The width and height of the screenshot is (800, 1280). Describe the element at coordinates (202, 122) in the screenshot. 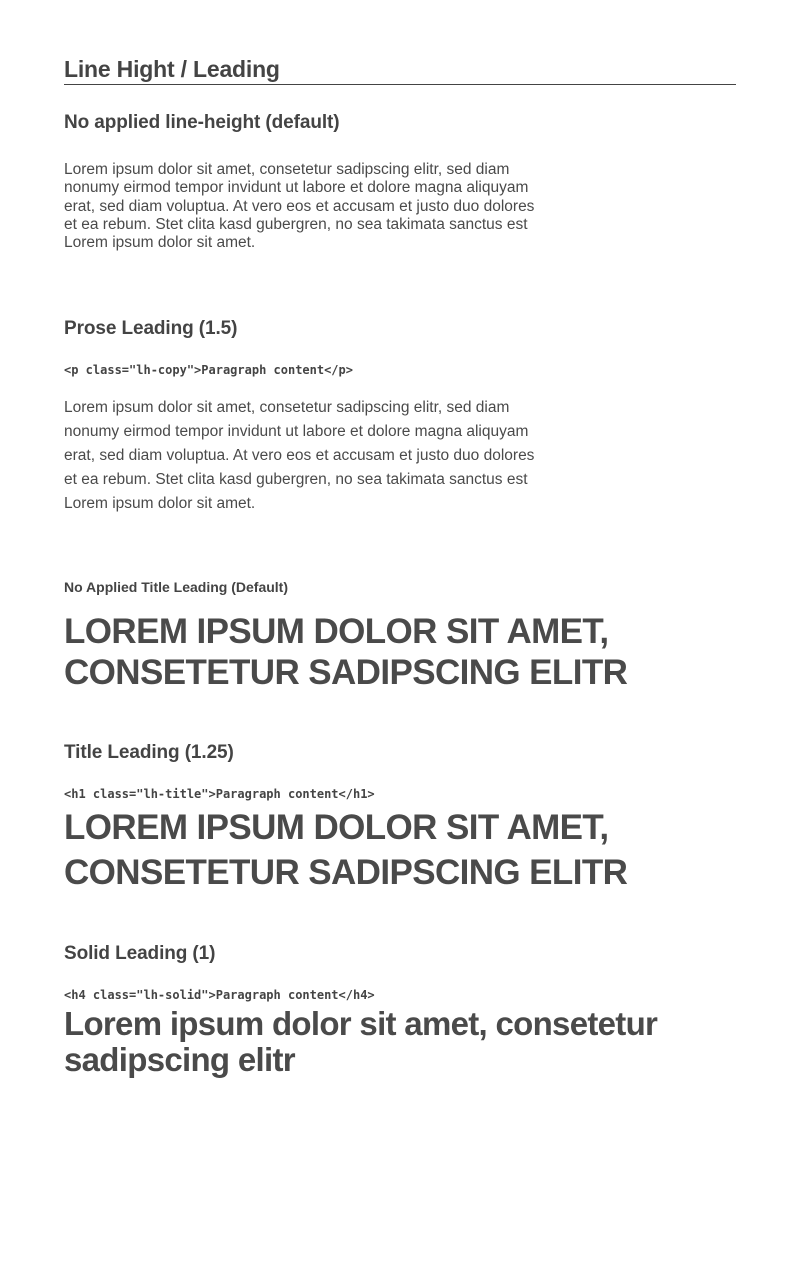

I see `default-leading-heading: No applied line-height (default)` at that location.